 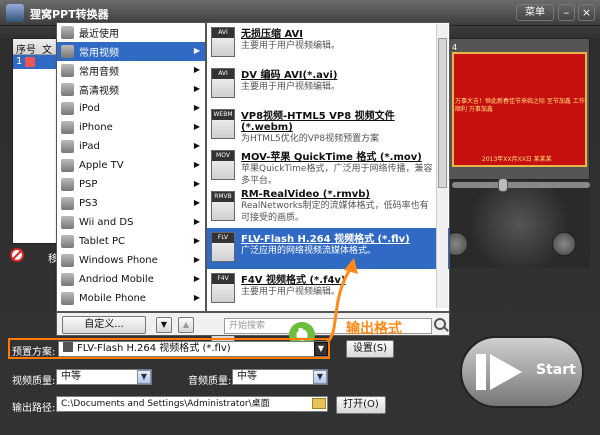 I want to click on category-label: Wii and DS, so click(x=106, y=222).